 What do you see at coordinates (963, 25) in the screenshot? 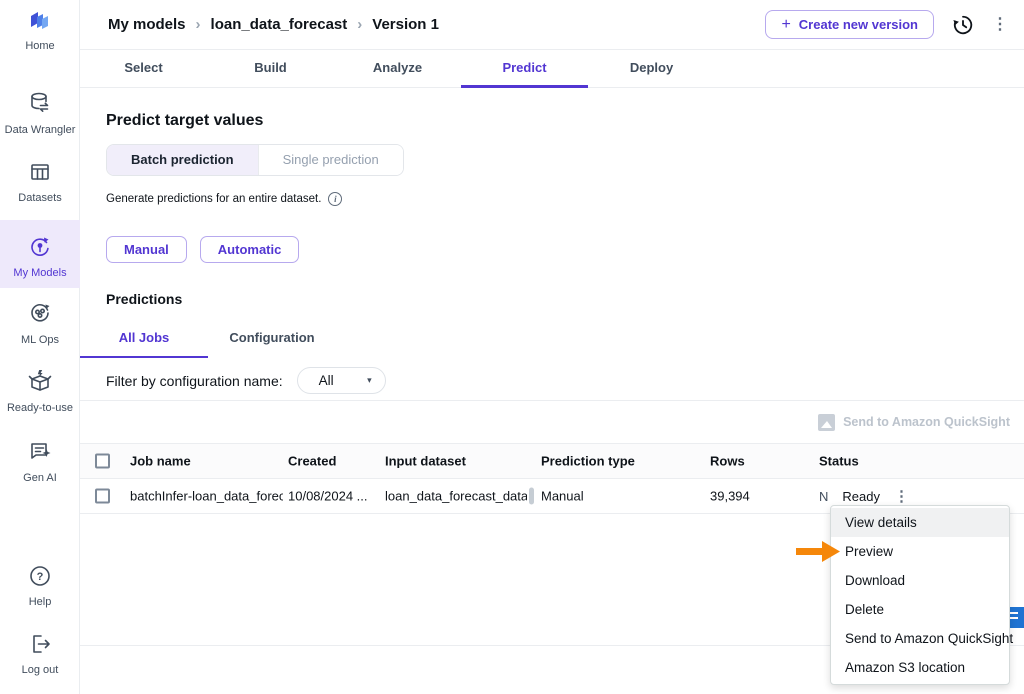
I see `version-history-icon` at bounding box center [963, 25].